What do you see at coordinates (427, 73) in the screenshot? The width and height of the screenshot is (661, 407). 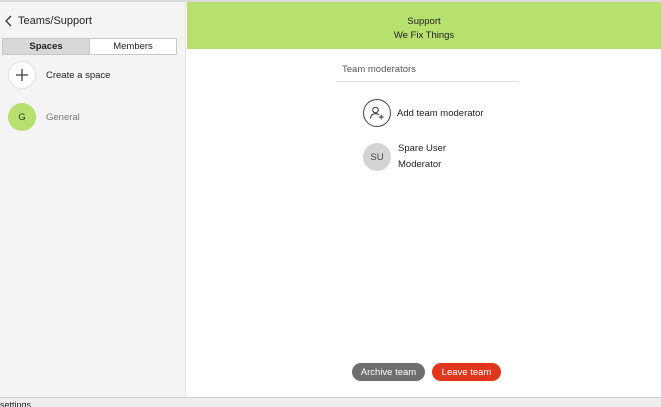 I see `team-moderators-heading: Team moderators` at bounding box center [427, 73].